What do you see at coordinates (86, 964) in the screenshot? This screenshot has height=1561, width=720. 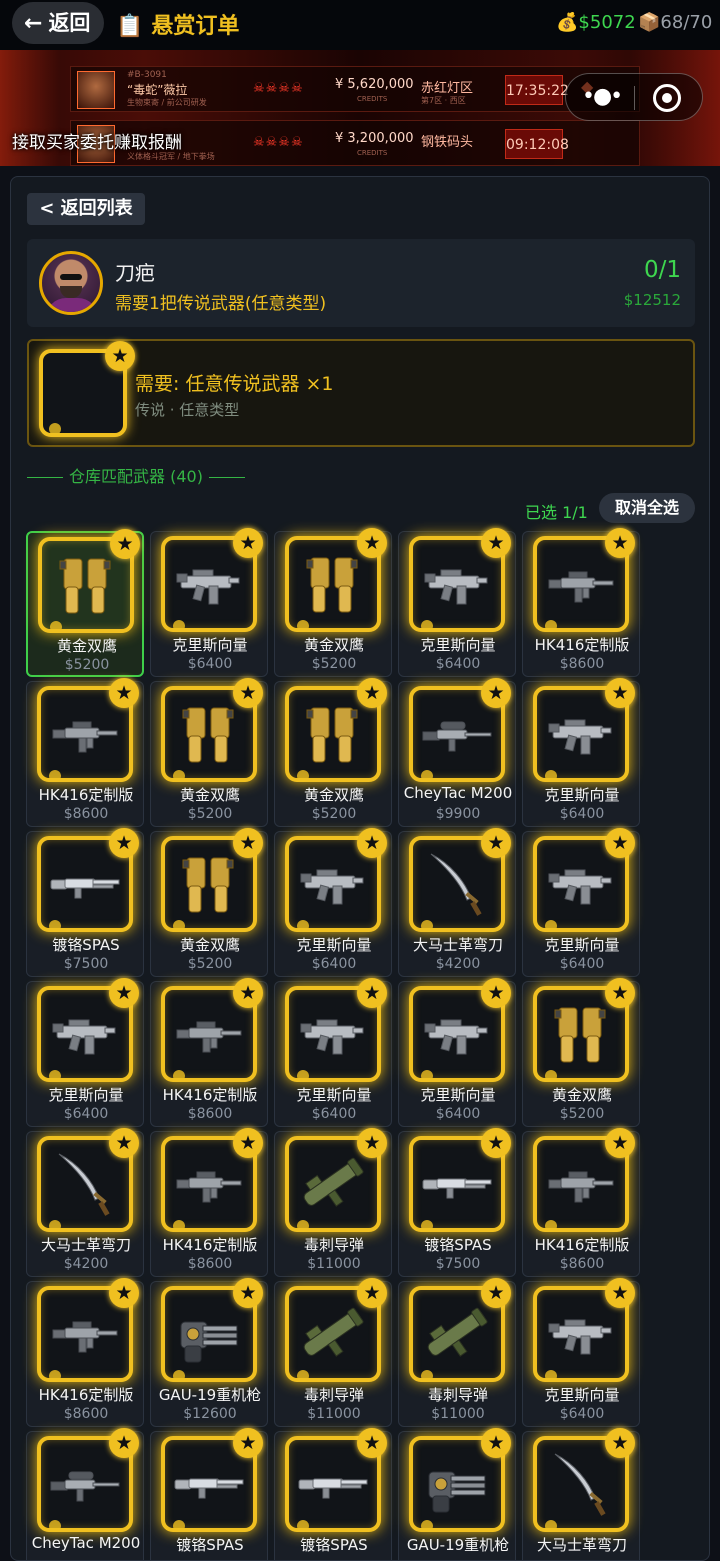 I see `weapon-price: $7500` at bounding box center [86, 964].